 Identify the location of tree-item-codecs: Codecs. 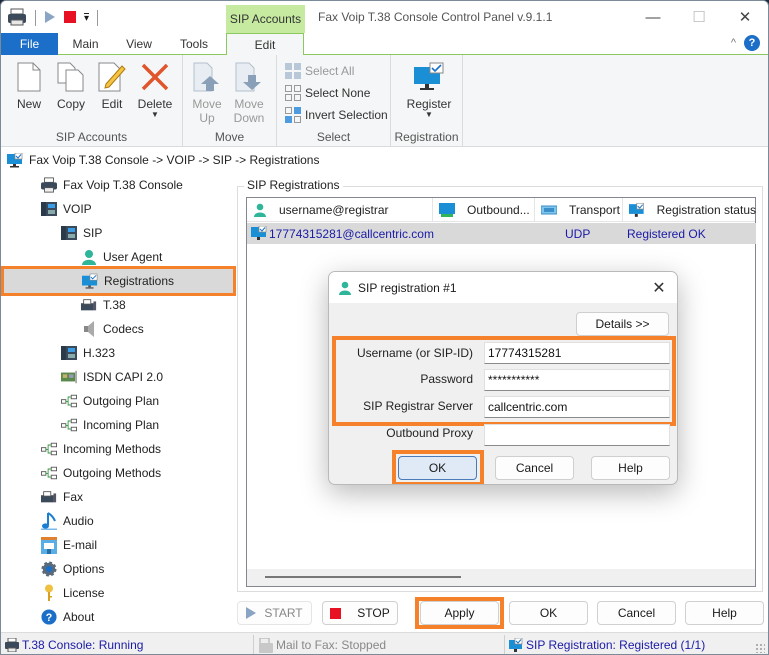
(112, 329).